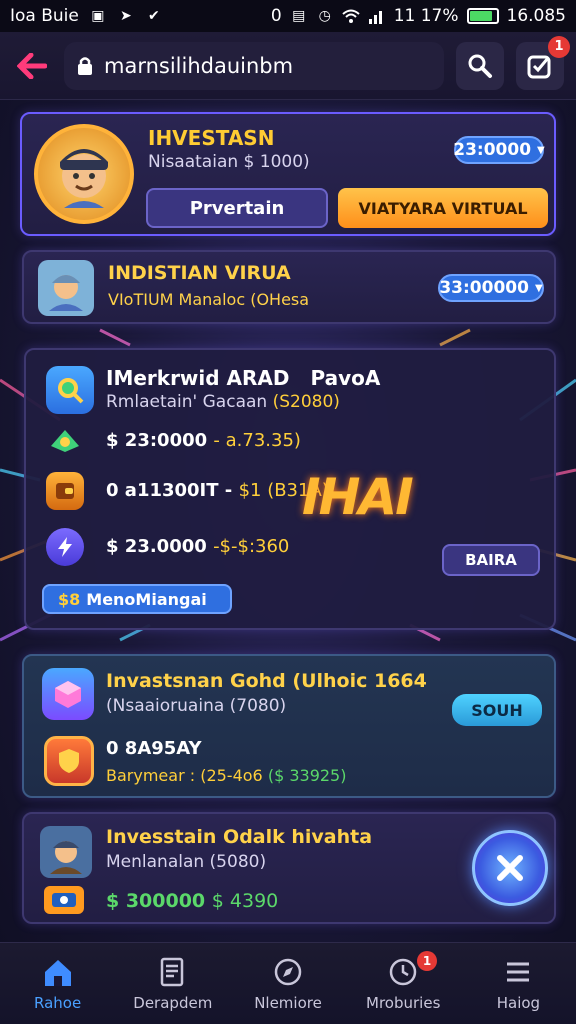 This screenshot has height=1024, width=576. What do you see at coordinates (245, 901) in the screenshot?
I see `amount-detail: $ 4390` at bounding box center [245, 901].